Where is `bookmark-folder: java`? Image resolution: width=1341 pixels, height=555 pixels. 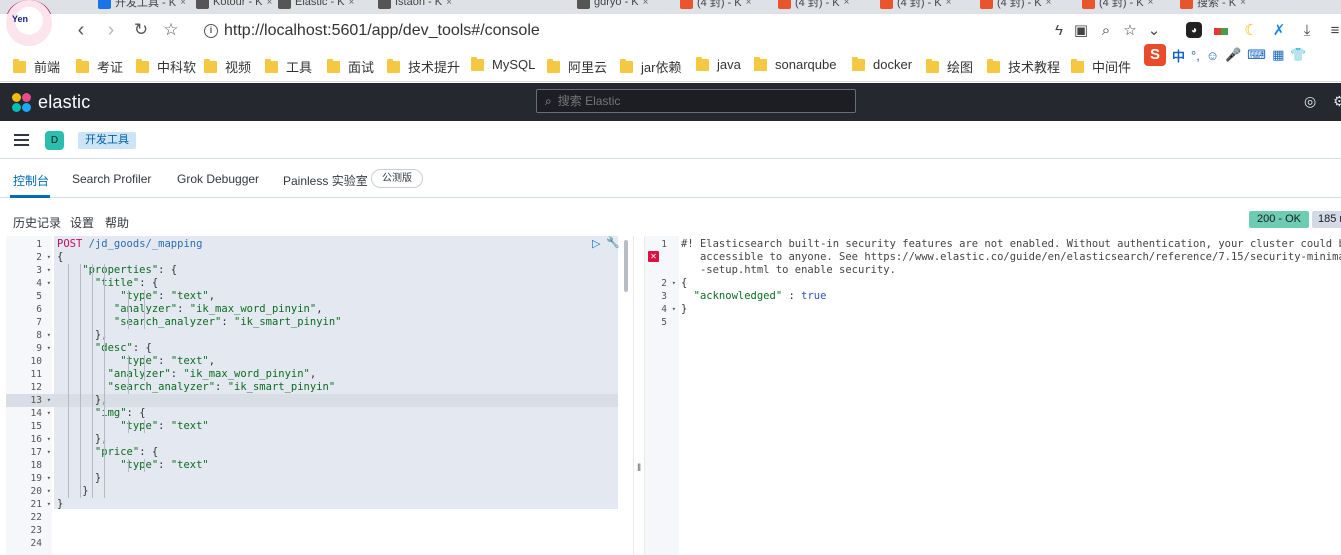 bookmark-folder: java is located at coordinates (718, 64).